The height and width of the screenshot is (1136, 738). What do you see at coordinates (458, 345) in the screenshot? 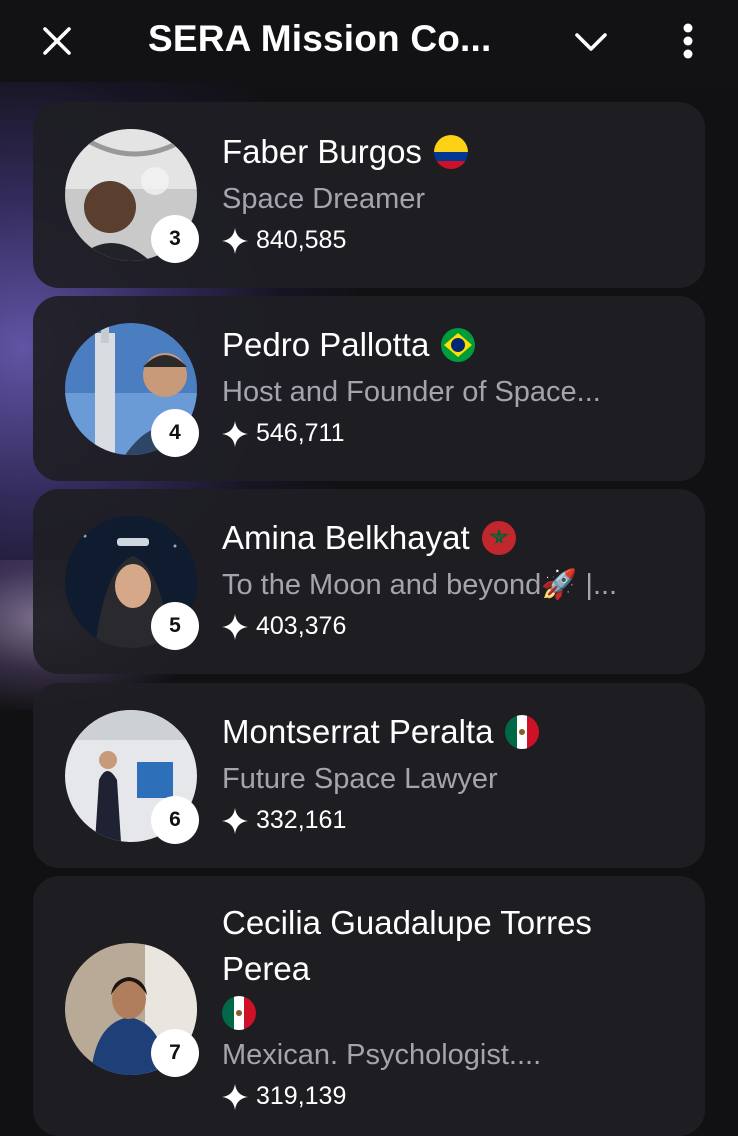
I see `brazil-flag-icon` at bounding box center [458, 345].